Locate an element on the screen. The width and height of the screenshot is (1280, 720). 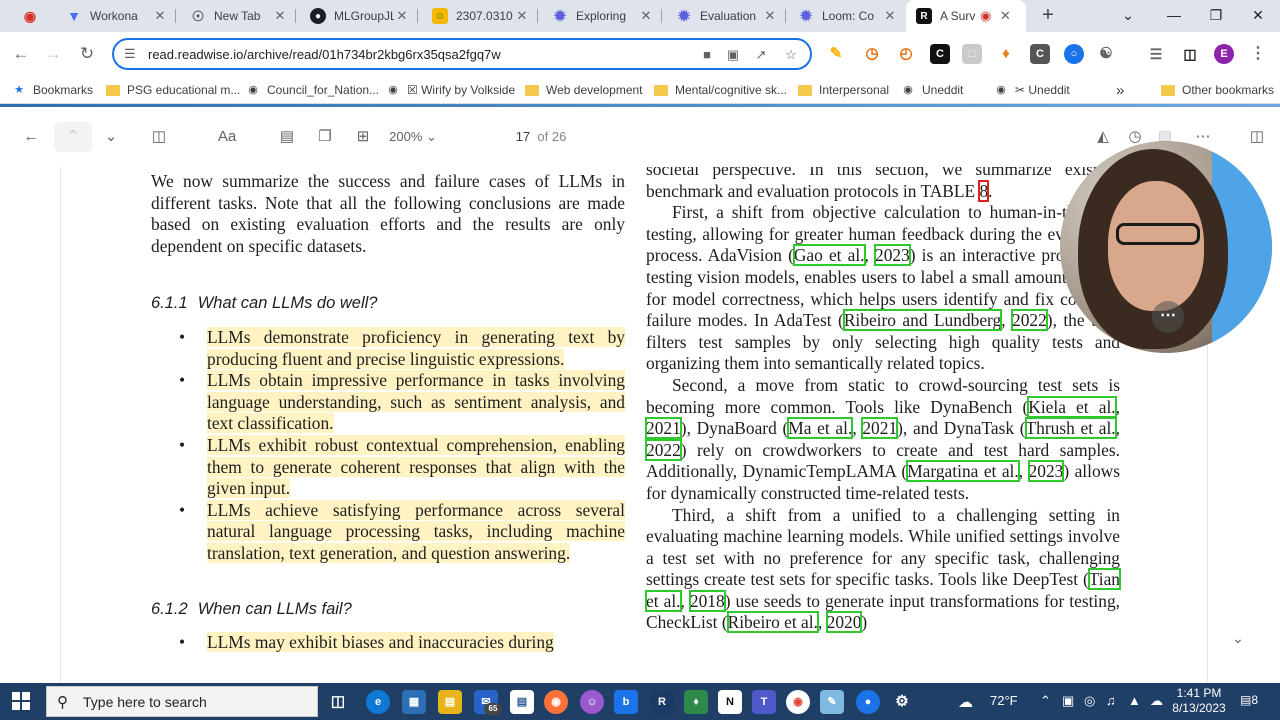
teams-icon: T is located at coordinates (764, 702).